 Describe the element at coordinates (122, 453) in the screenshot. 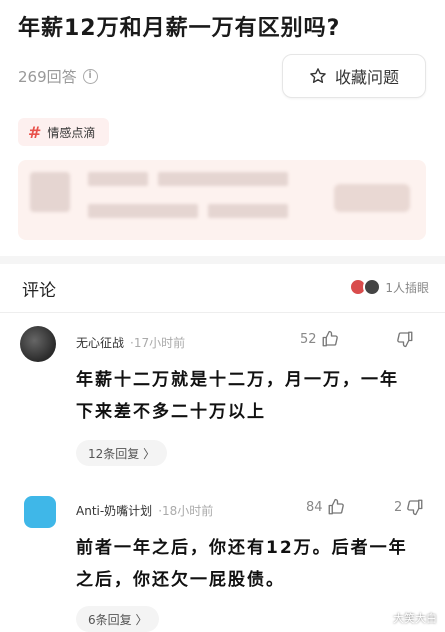

I see `view-replies-button: 12条回复 〉` at that location.